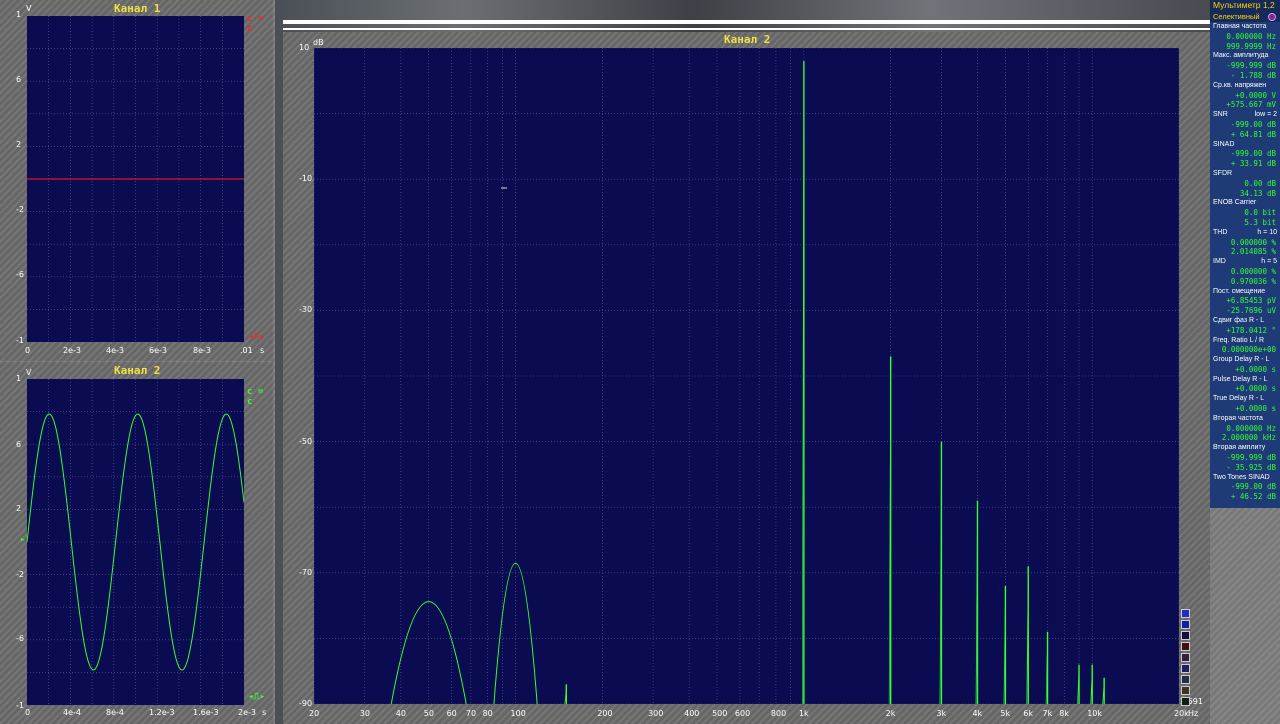  I want to click on spectrum-x-tick: 4k, so click(977, 713).